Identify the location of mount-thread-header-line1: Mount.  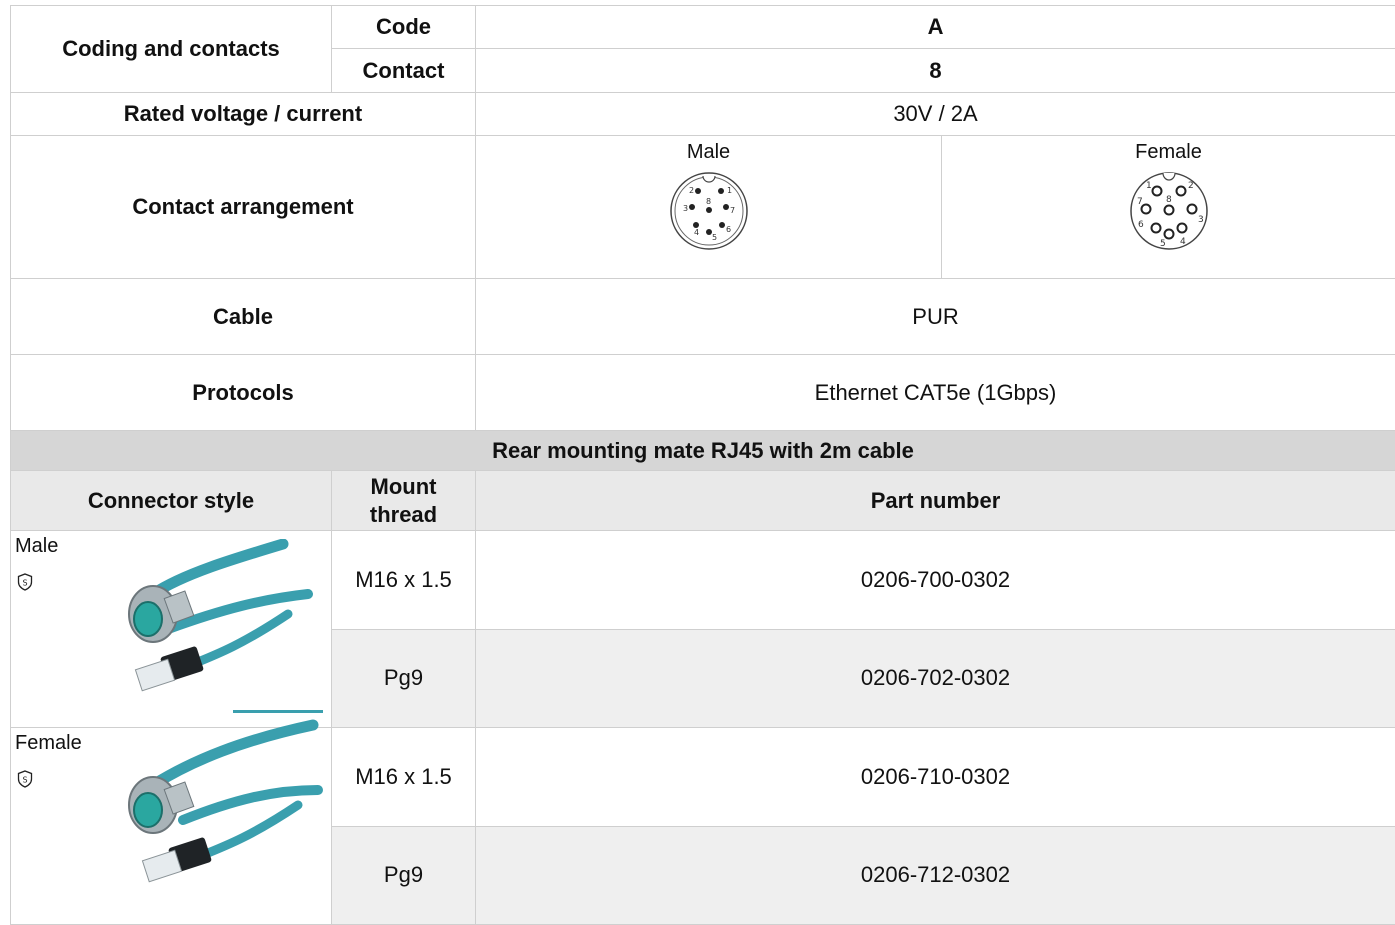
(404, 486).